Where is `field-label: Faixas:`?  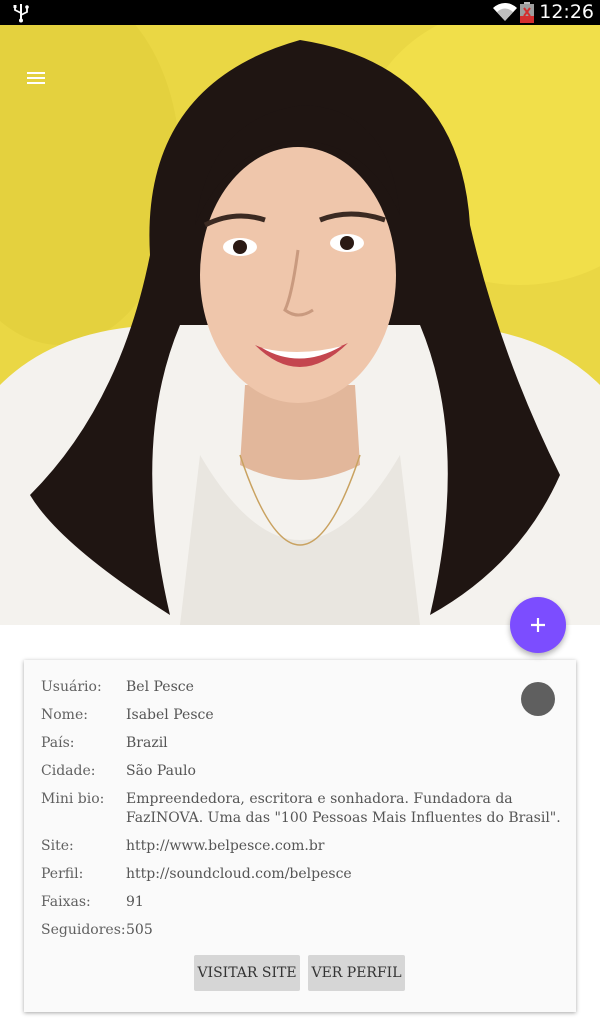 field-label: Faixas: is located at coordinates (66, 902).